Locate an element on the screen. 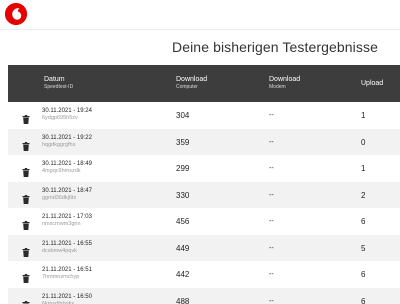 This screenshot has height=304, width=400. table-row: 21.11.2021 - 16:55 dcsbmw4pqvk 449 -- 5 is located at coordinates (204, 247).